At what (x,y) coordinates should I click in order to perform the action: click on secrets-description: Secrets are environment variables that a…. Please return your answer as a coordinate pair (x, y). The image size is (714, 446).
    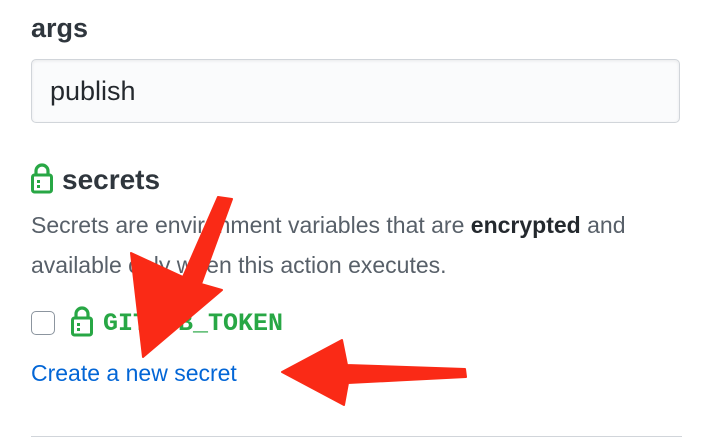
    Looking at the image, I should click on (328, 245).